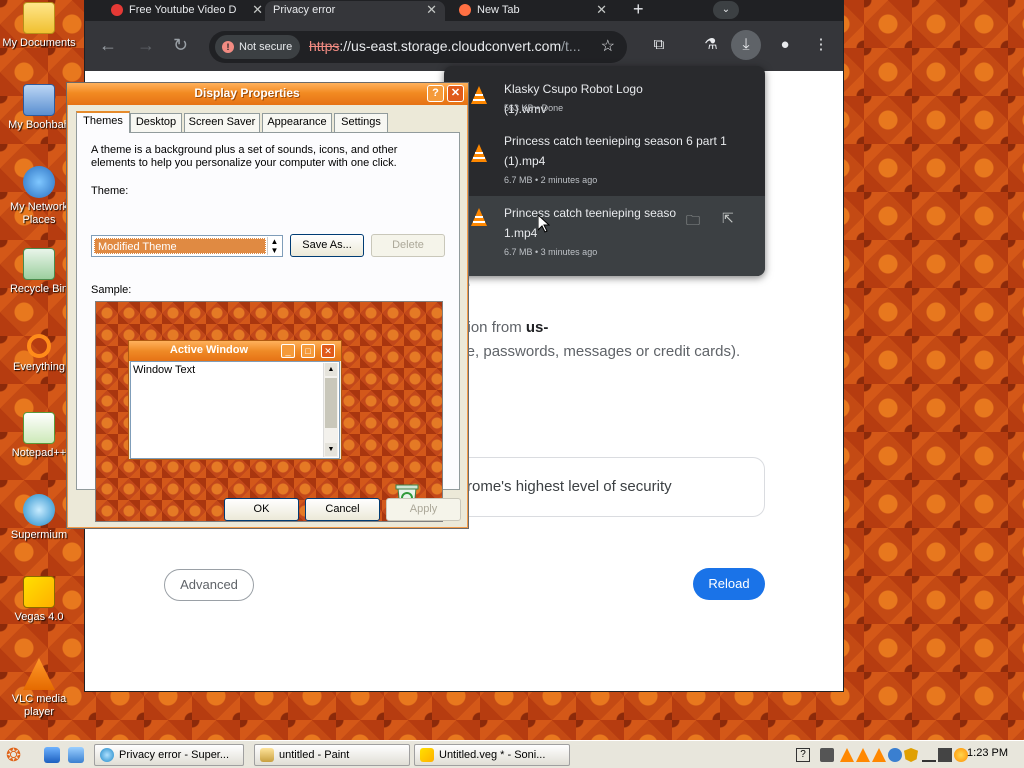 The width and height of the screenshot is (1024, 768). What do you see at coordinates (261, 509) in the screenshot?
I see `ok-button: OK` at bounding box center [261, 509].